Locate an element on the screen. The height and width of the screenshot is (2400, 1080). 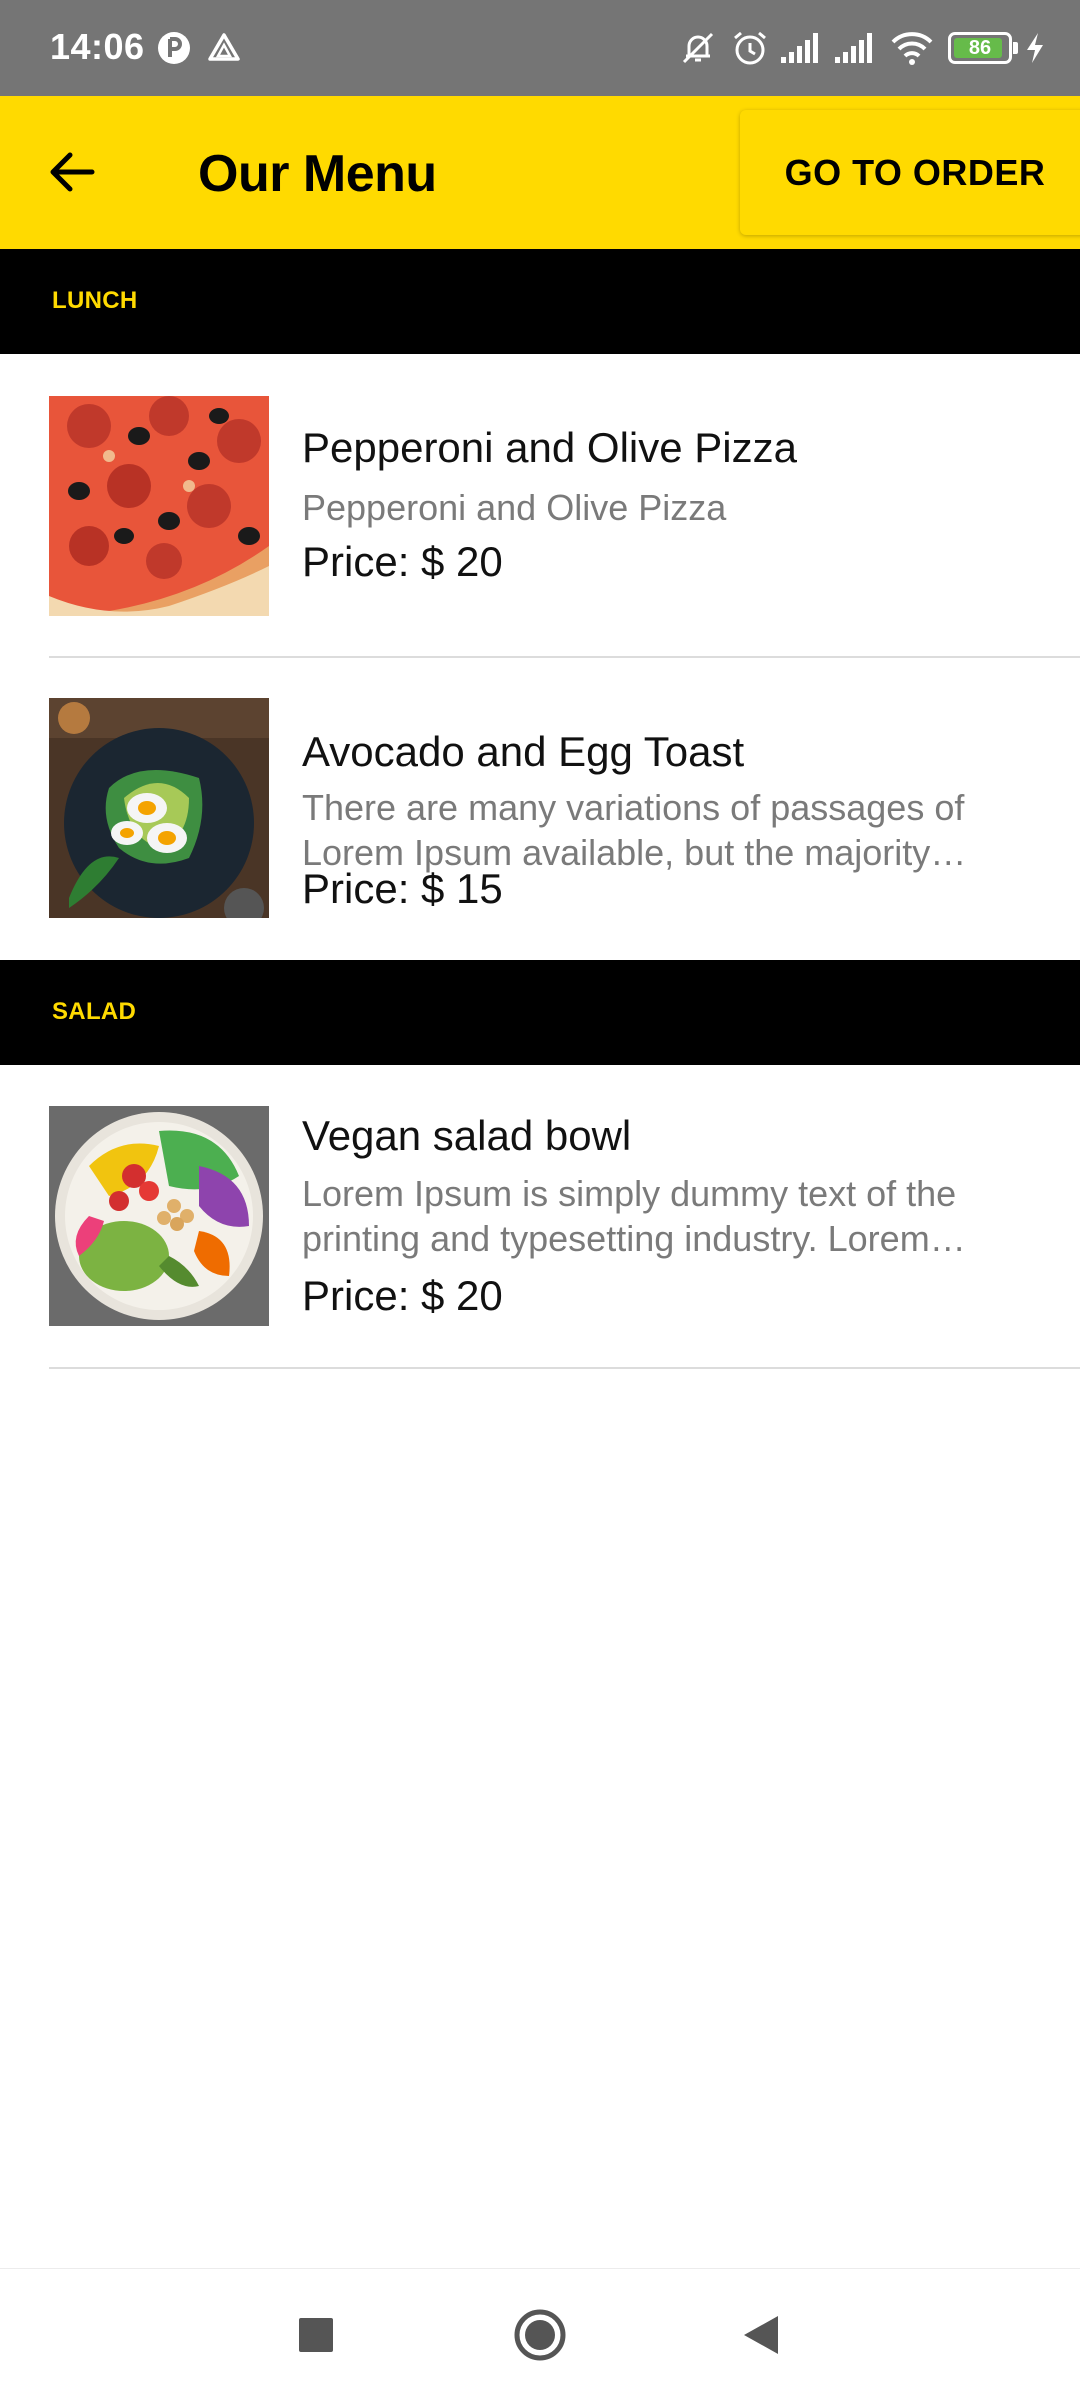
arrow-left-icon is located at coordinates (72, 172).